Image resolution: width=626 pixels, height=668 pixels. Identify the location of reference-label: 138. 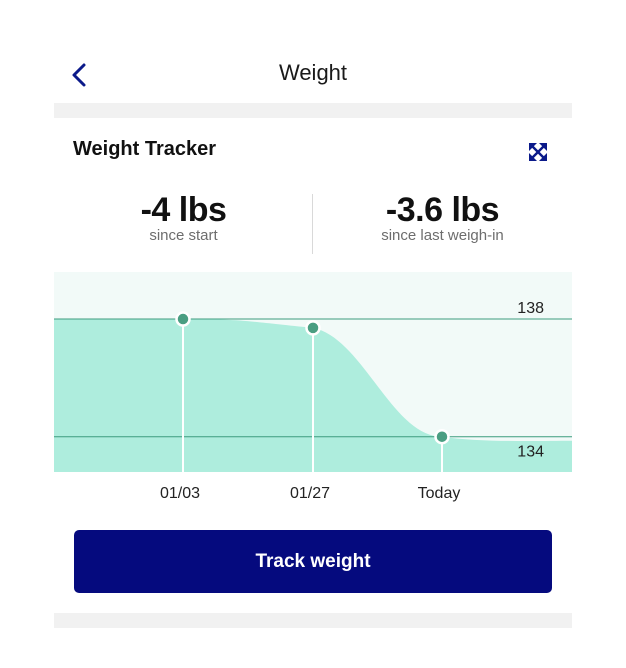
(530, 308).